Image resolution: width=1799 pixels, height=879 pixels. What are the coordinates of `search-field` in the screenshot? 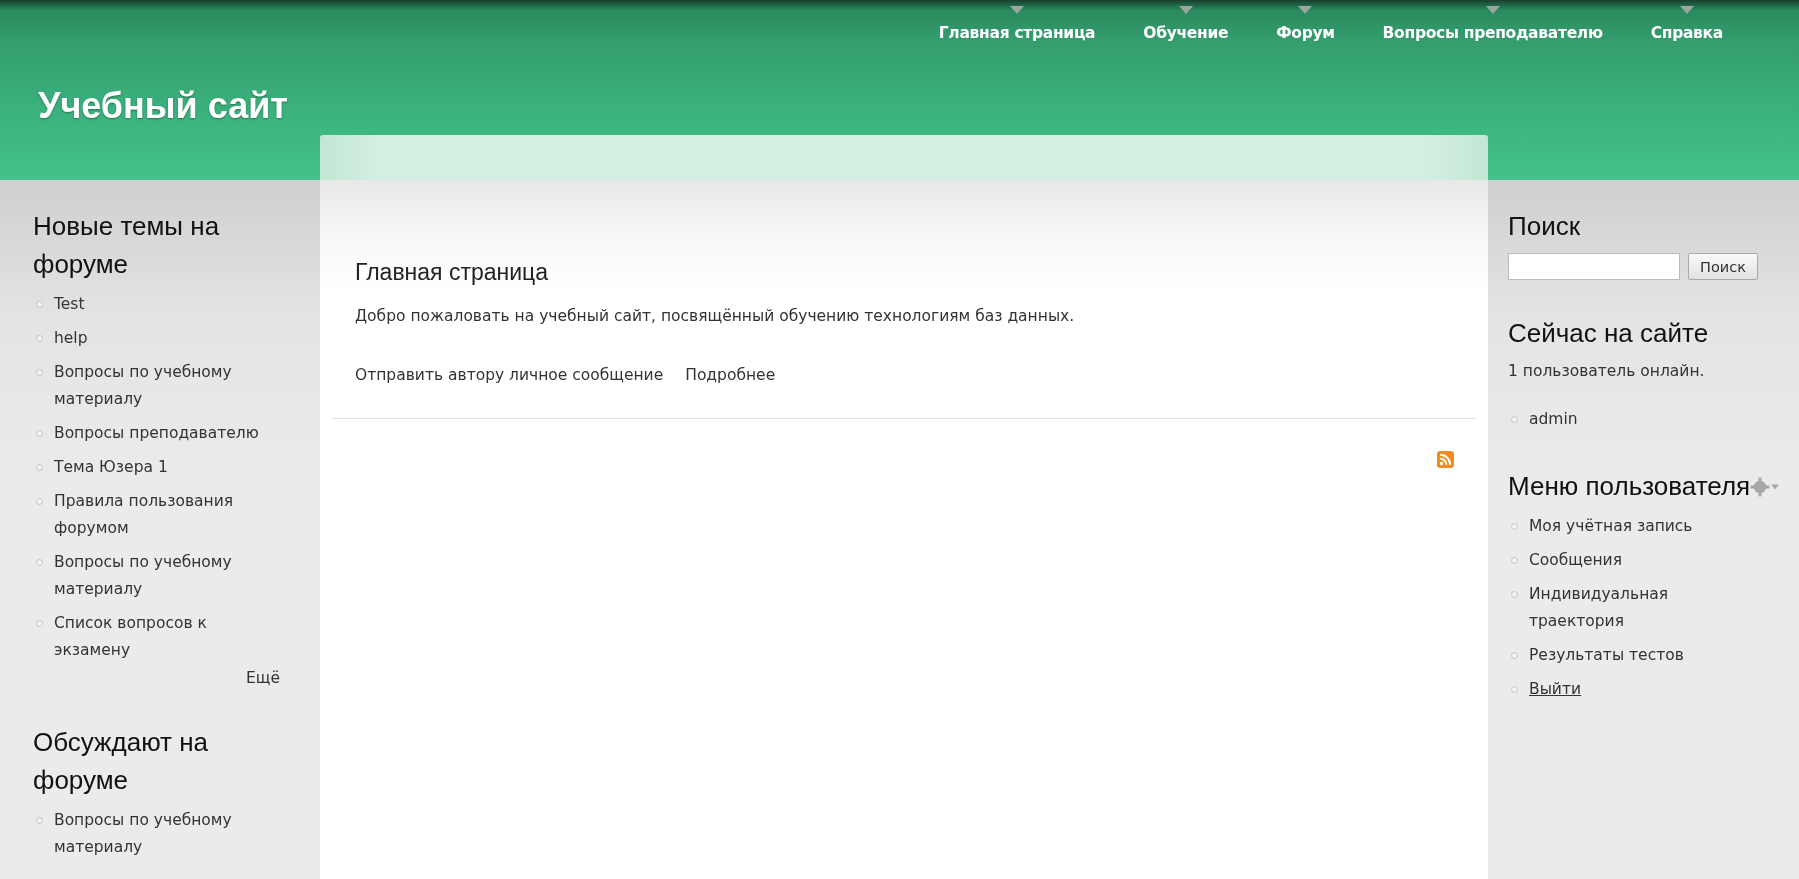 It's located at (1594, 266).